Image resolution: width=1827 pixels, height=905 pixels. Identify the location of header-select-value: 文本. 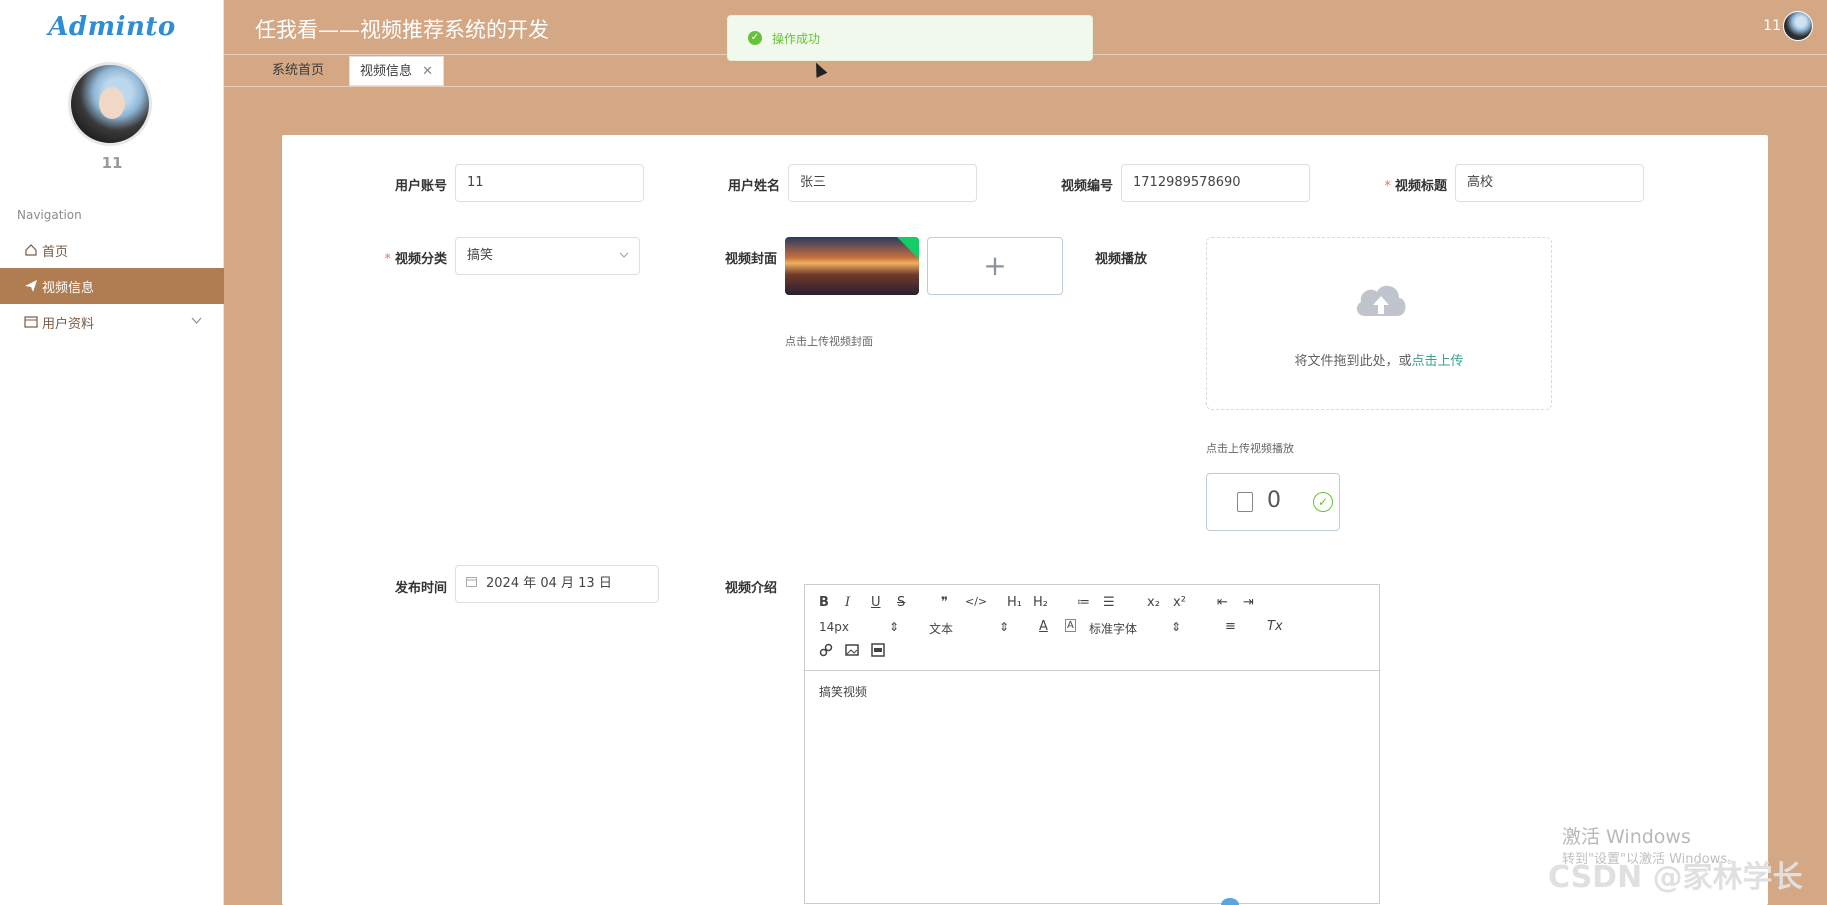
(941, 629).